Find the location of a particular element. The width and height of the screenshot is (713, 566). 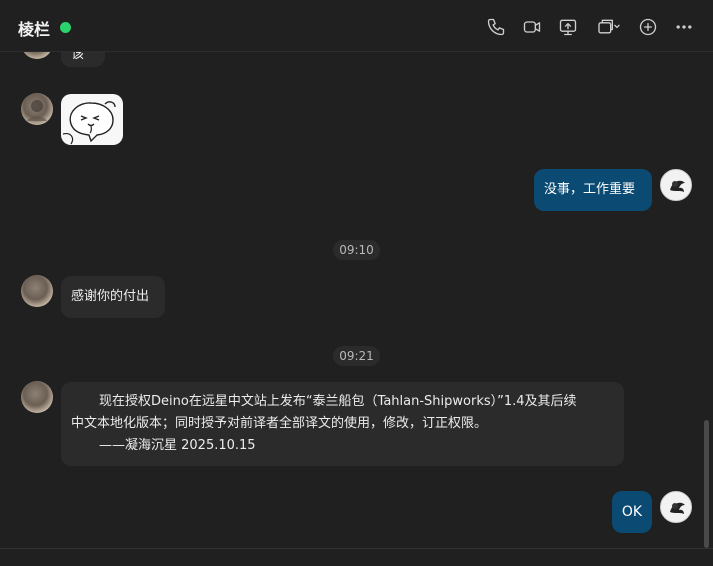

message-text: 没事，工作重要 is located at coordinates (590, 189).